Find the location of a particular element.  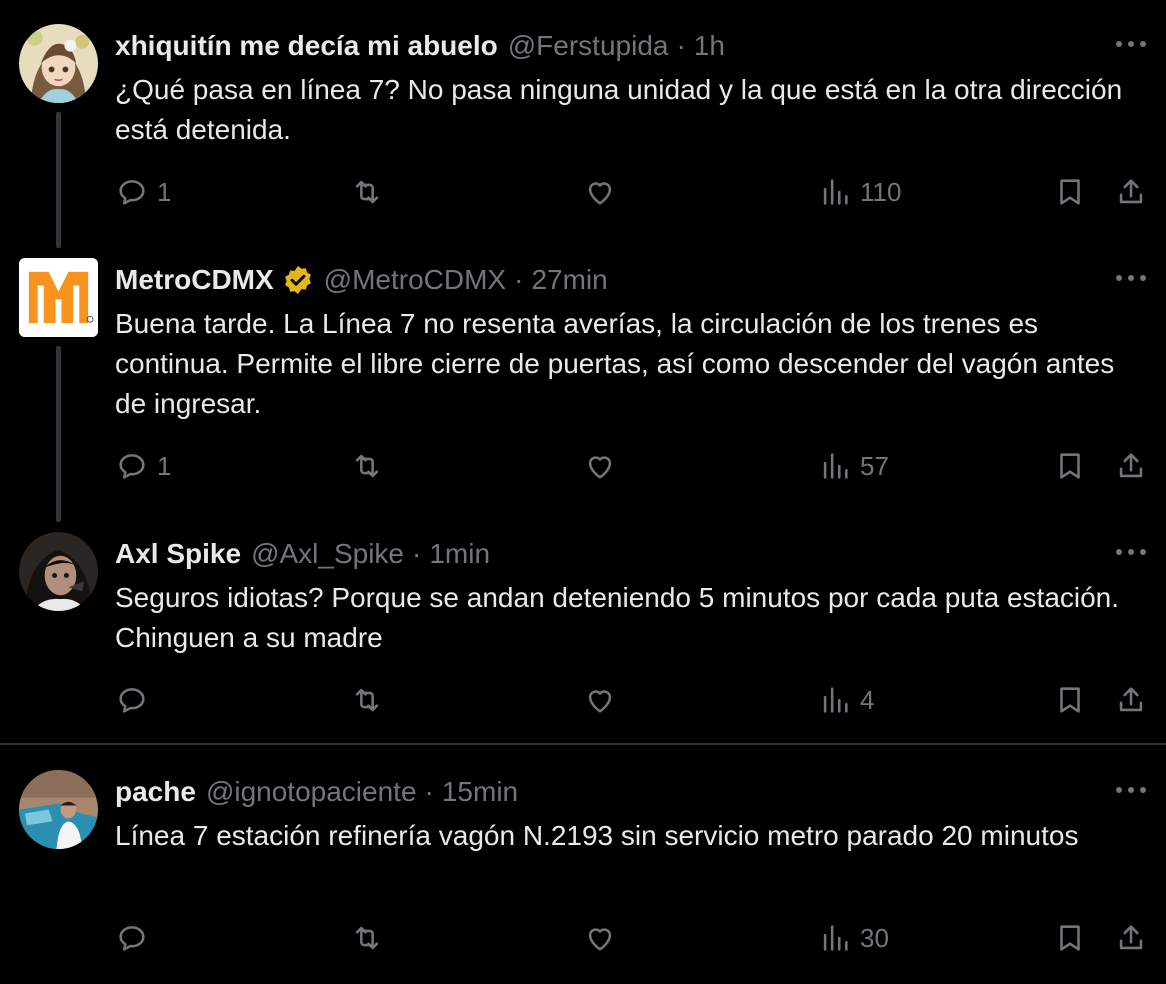

views-button: 30 is located at coordinates (853, 938).